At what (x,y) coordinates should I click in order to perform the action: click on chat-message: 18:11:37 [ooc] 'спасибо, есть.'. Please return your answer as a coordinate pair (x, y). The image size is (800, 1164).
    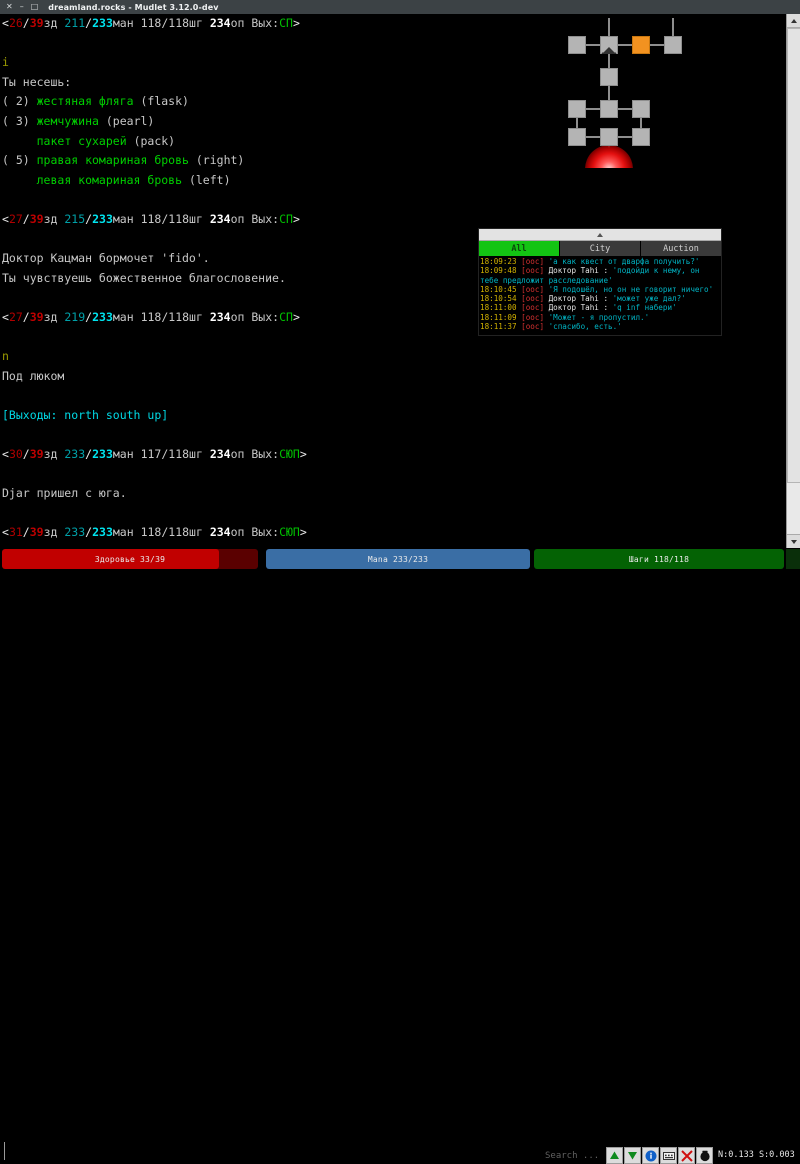
    Looking at the image, I should click on (551, 327).